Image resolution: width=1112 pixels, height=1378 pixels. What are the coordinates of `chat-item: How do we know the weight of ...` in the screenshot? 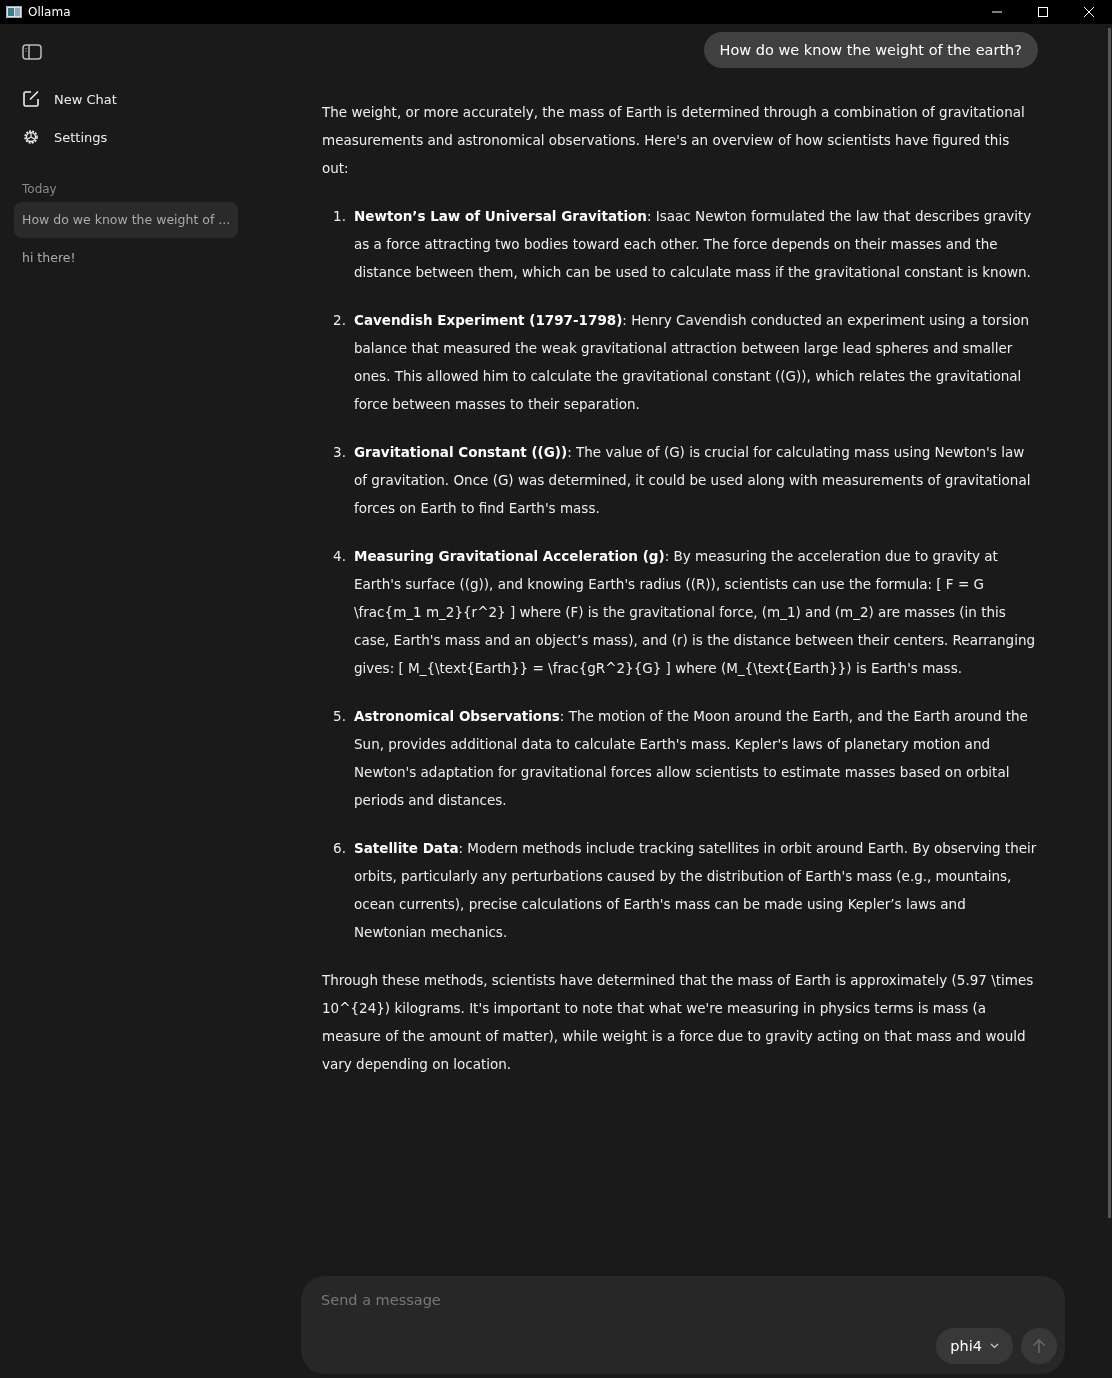 It's located at (126, 220).